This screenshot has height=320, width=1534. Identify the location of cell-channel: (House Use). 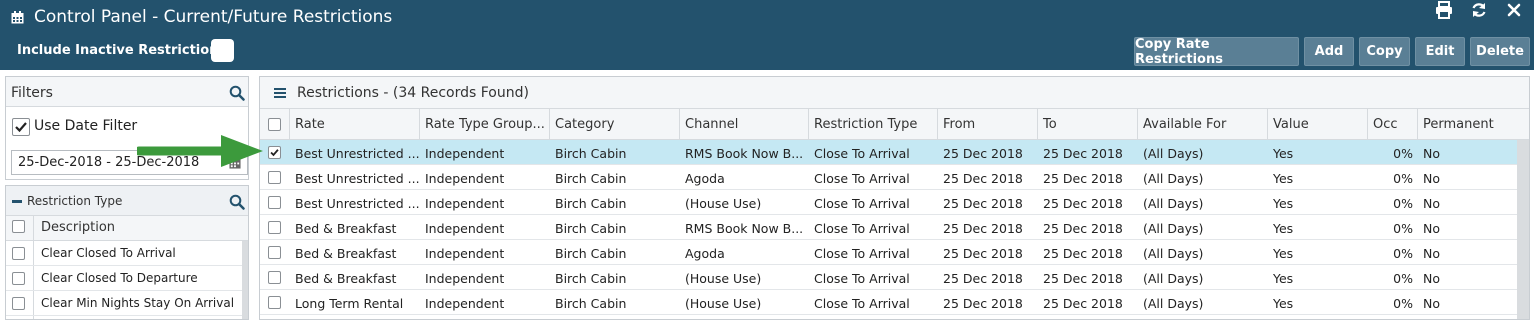
(723, 303).